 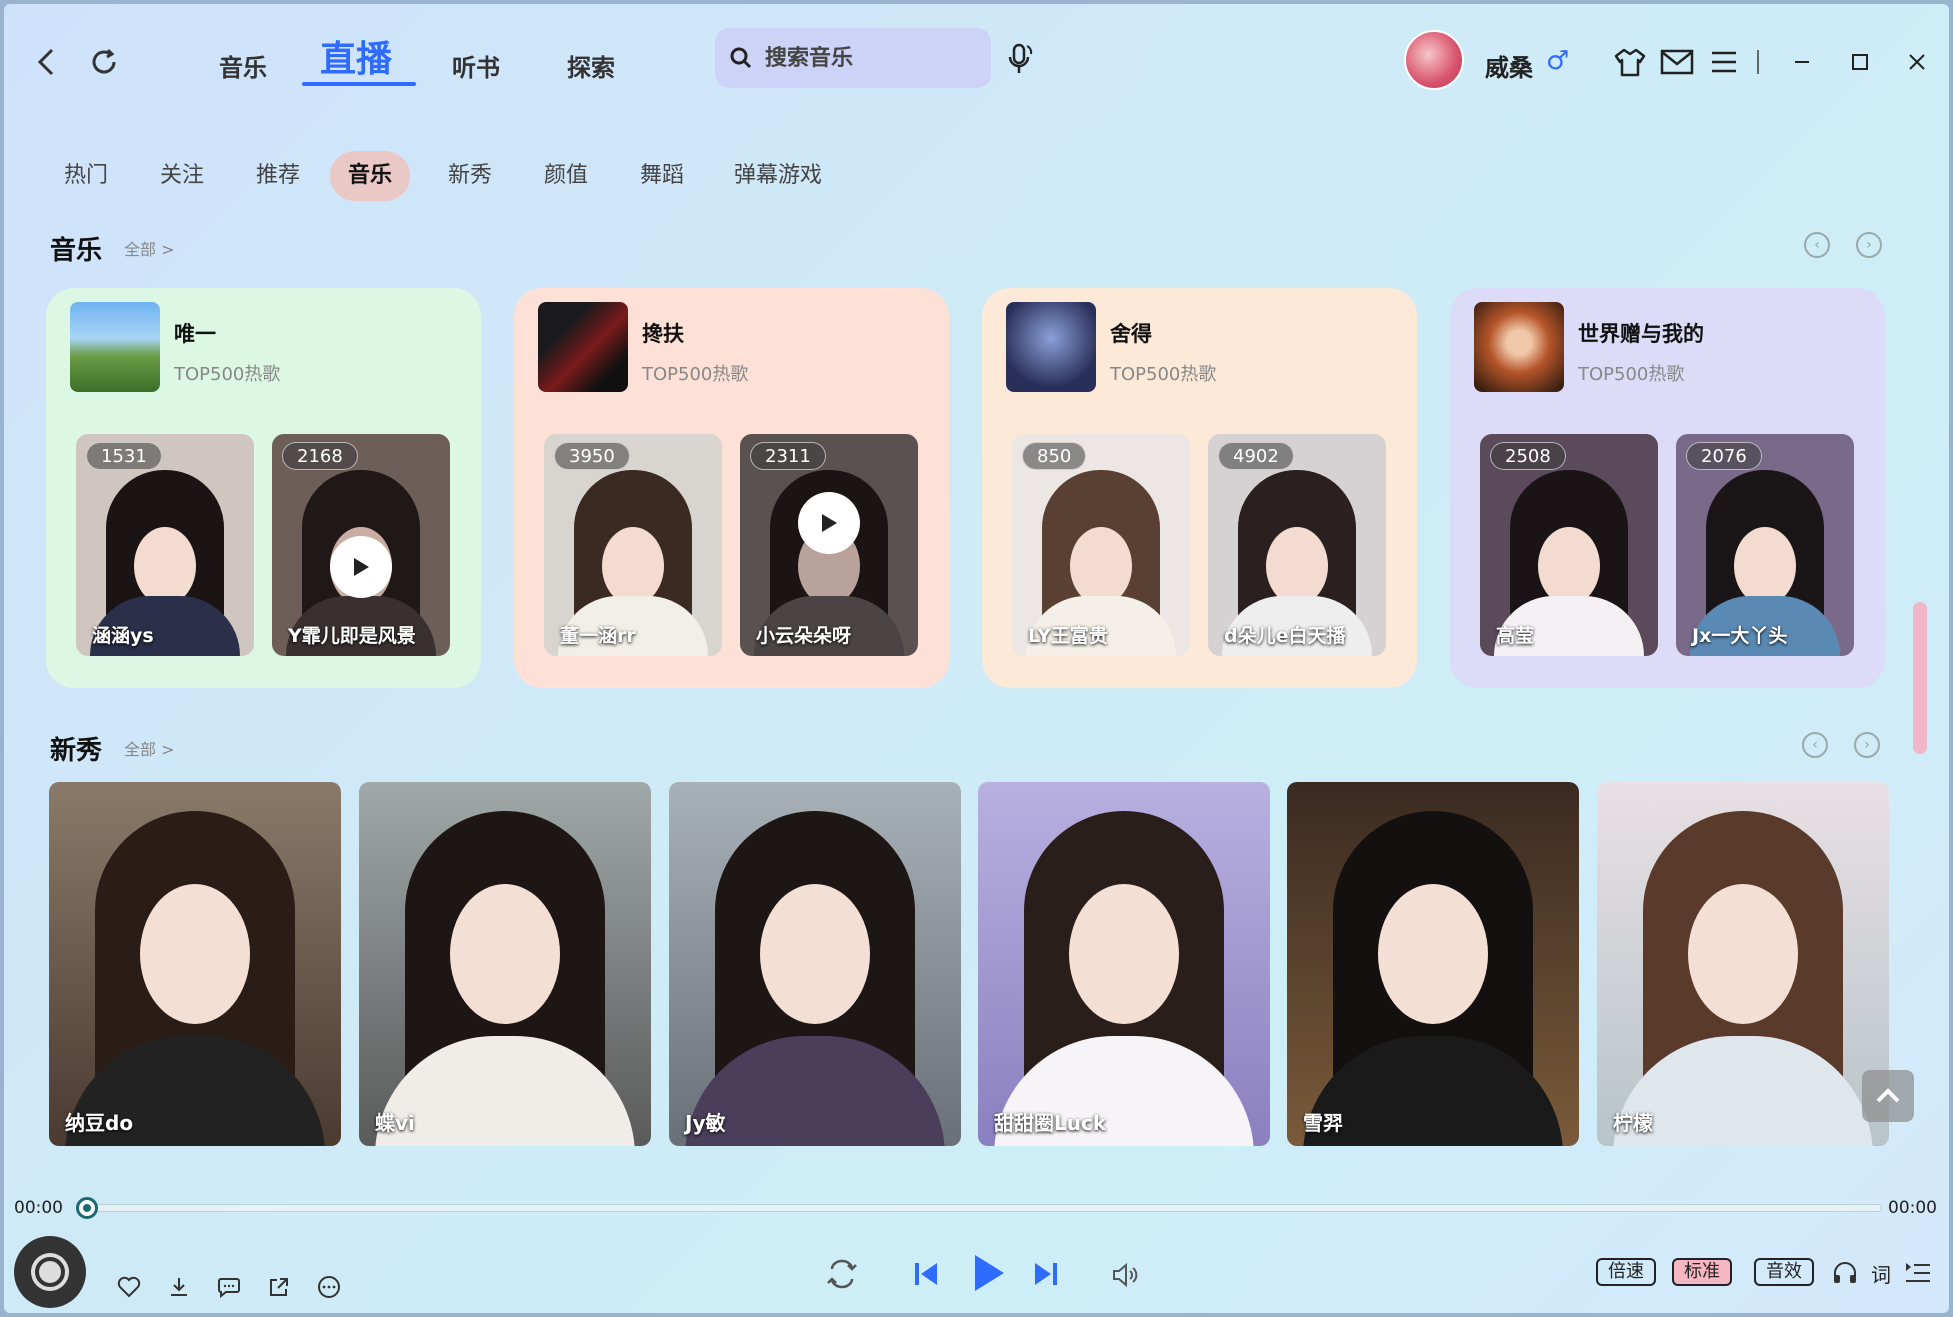 What do you see at coordinates (865, 58) in the screenshot?
I see `search-input` at bounding box center [865, 58].